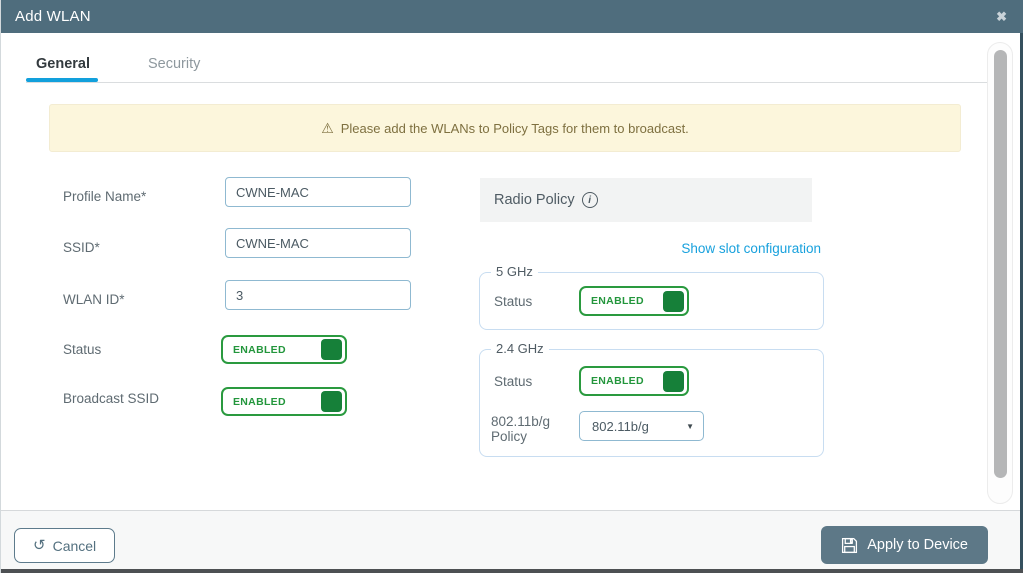  What do you see at coordinates (74, 545) in the screenshot?
I see `cancel-button-label: Cancel` at bounding box center [74, 545].